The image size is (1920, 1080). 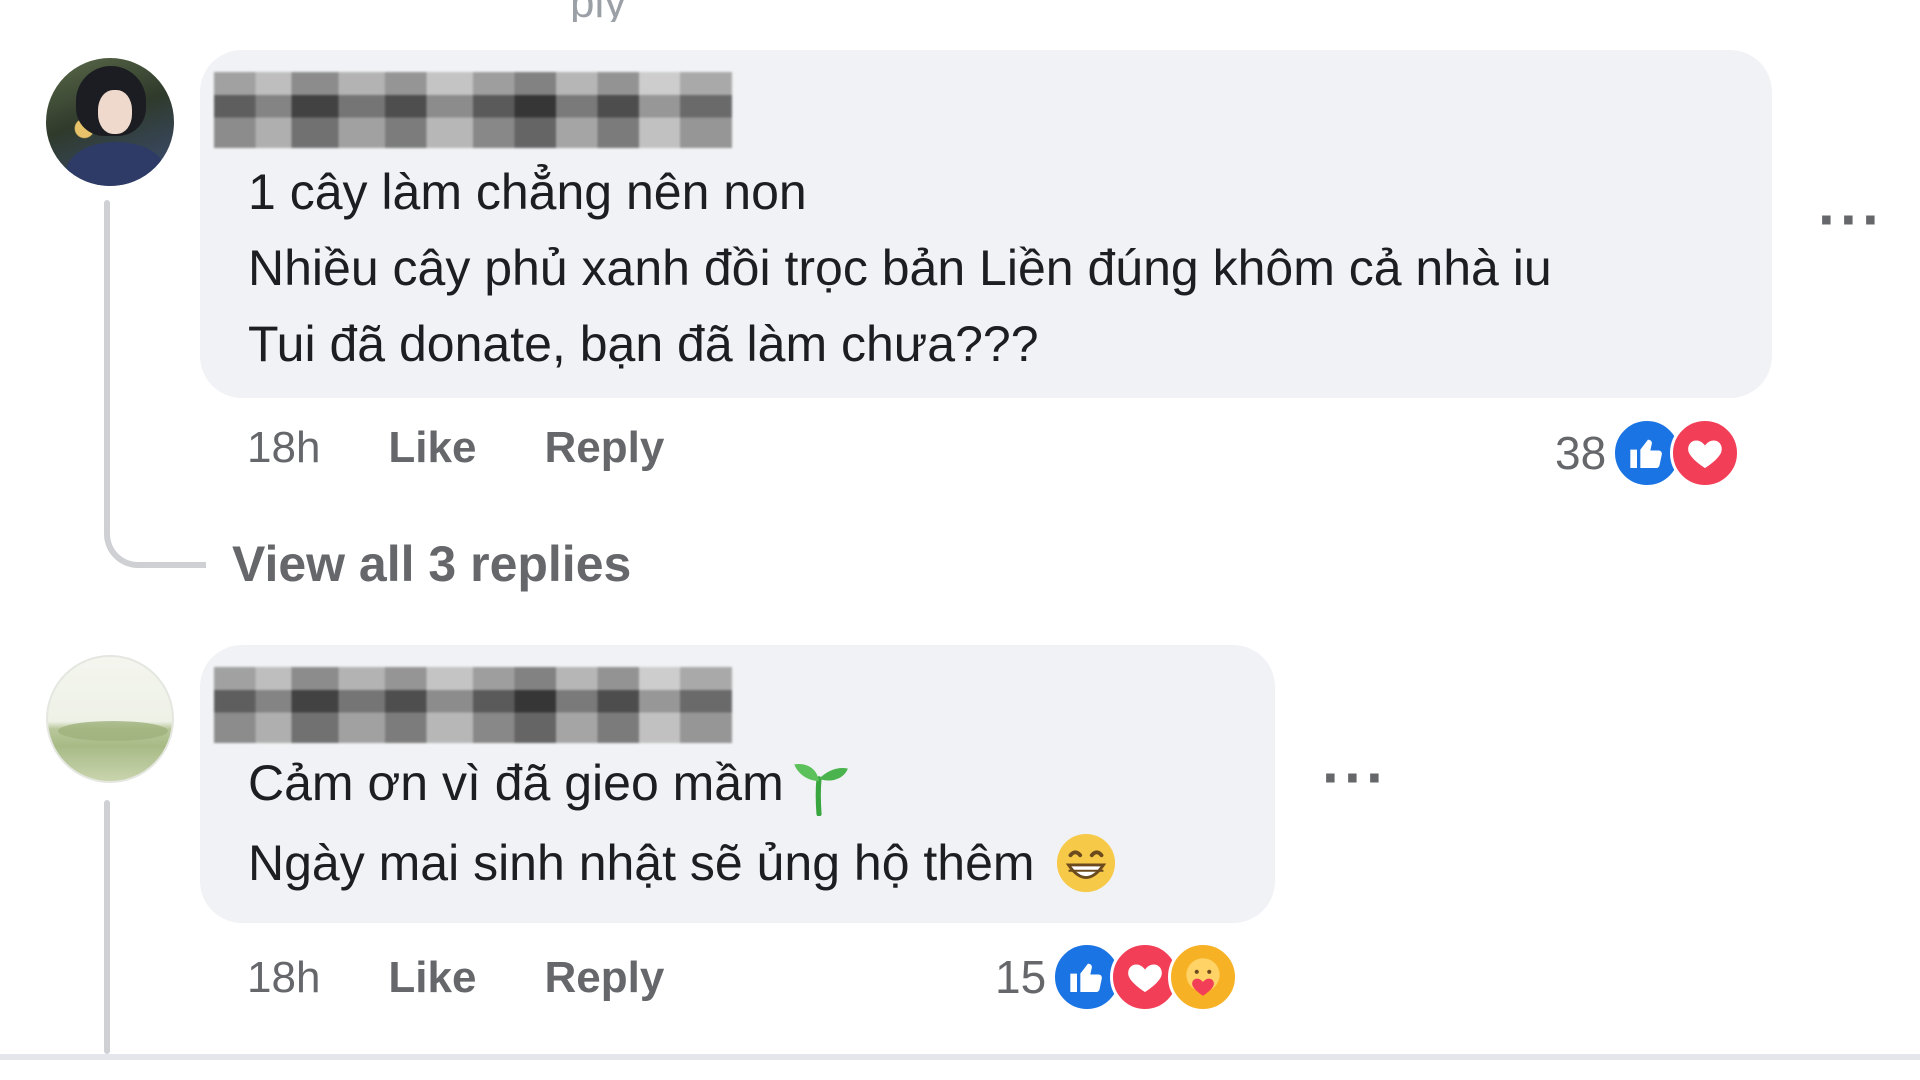 What do you see at coordinates (1581, 453) in the screenshot?
I see `reaction-count: 38` at bounding box center [1581, 453].